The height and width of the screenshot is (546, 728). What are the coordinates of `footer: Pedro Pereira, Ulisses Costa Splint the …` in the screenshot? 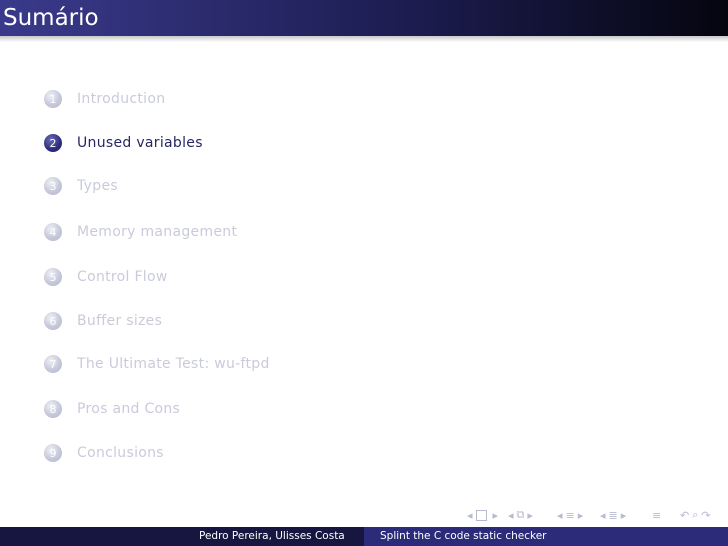 It's located at (364, 536).